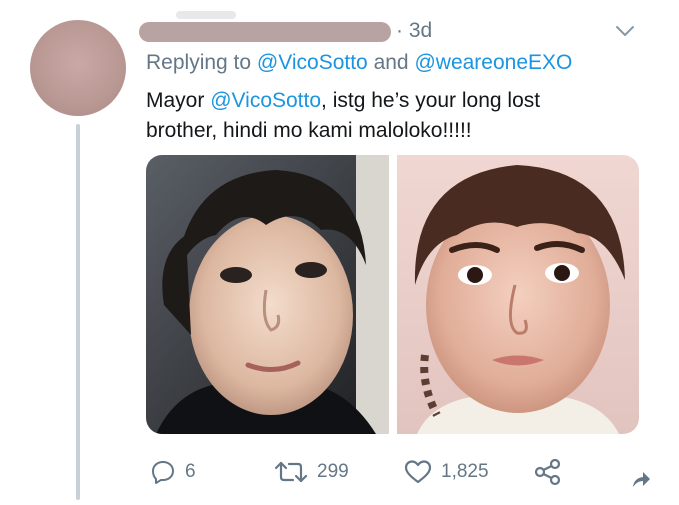 The width and height of the screenshot is (679, 505). I want to click on replying-to-label: Replying to, so click(199, 62).